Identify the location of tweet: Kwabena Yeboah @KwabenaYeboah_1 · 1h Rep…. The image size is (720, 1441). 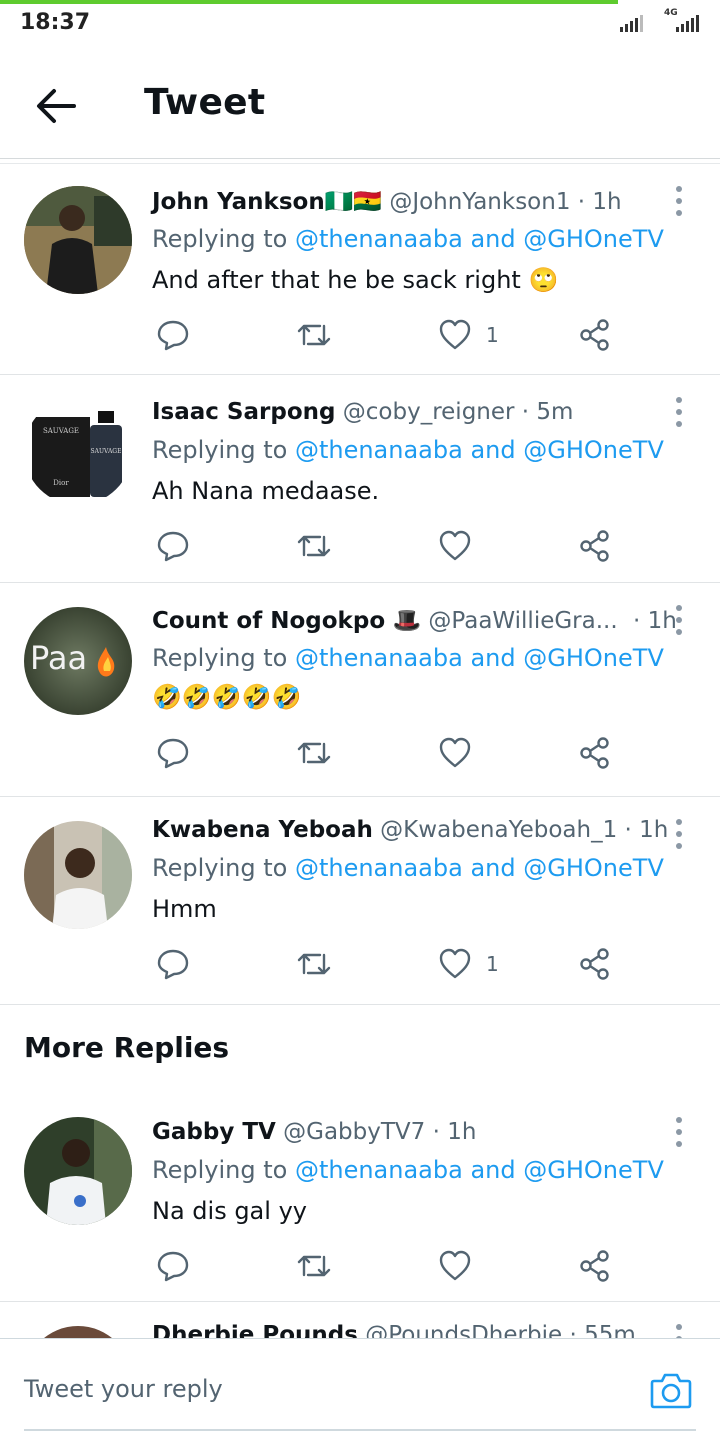
(360, 901).